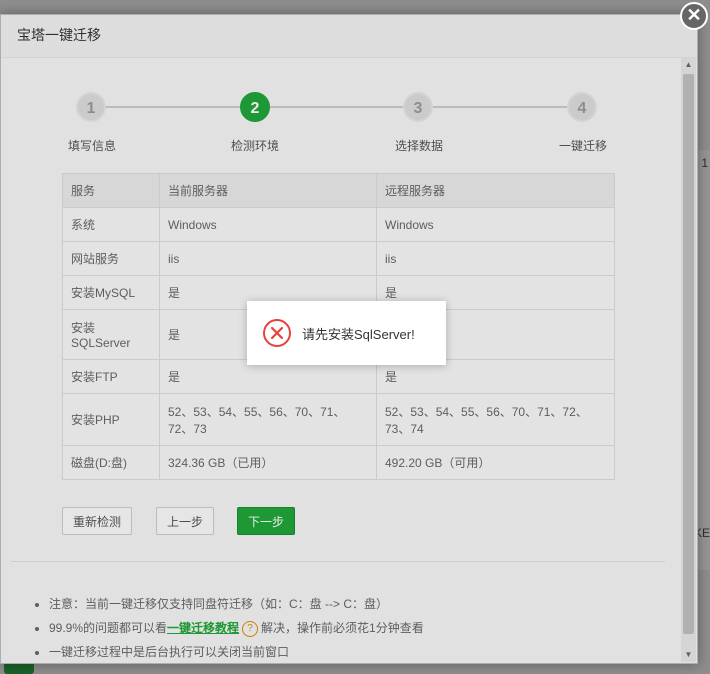 The width and height of the screenshot is (710, 674). I want to click on table-cell: 52、53、54、55、56、70、71、72、73、74, so click(495, 419).